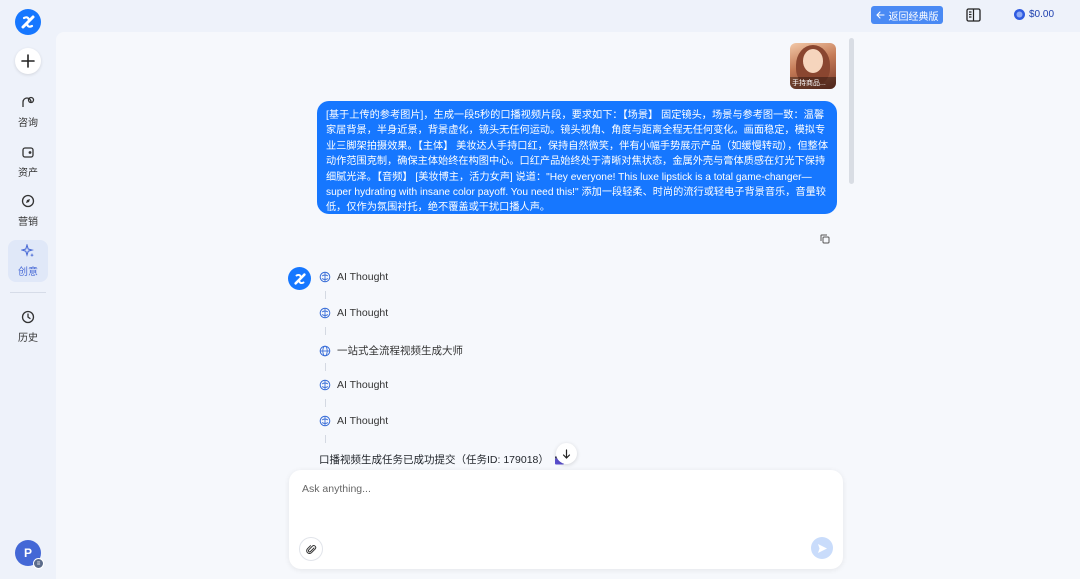 Image resolution: width=1080 pixels, height=579 pixels. I want to click on sidebar-item-label: 资产, so click(28, 173).